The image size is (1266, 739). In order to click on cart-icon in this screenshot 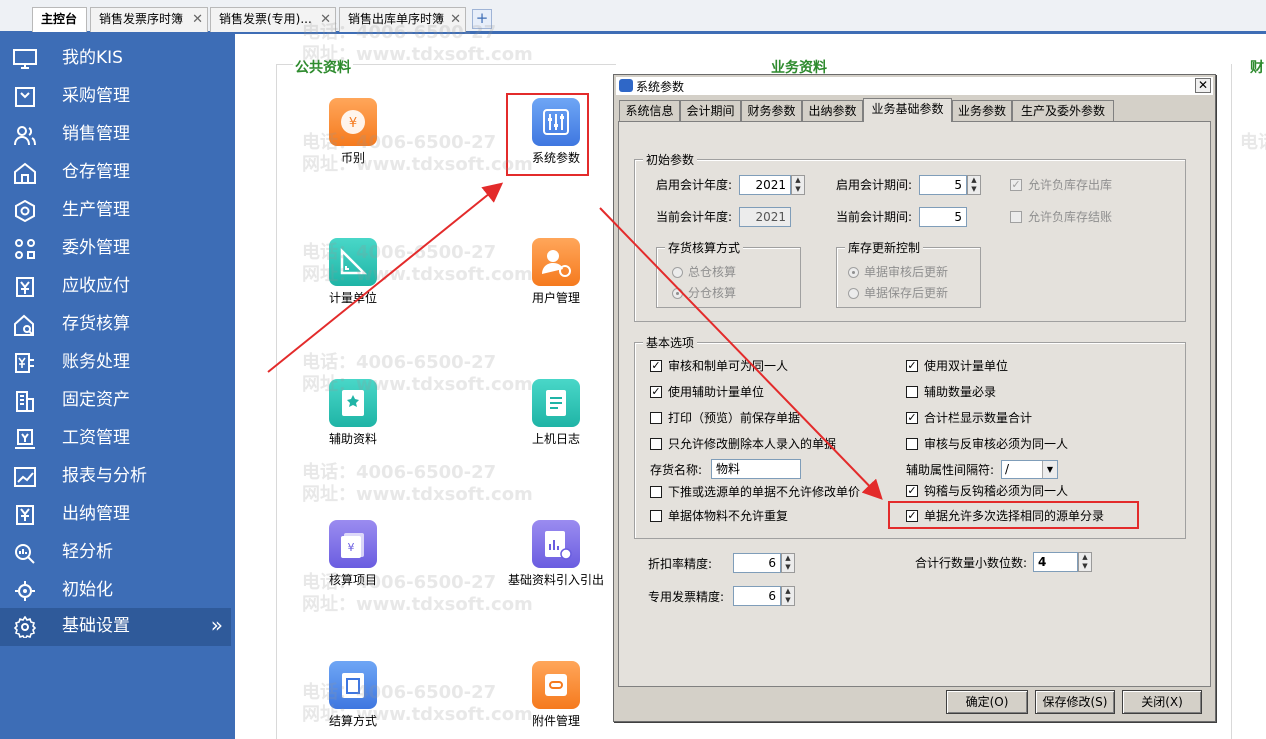, I will do `click(25, 97)`.